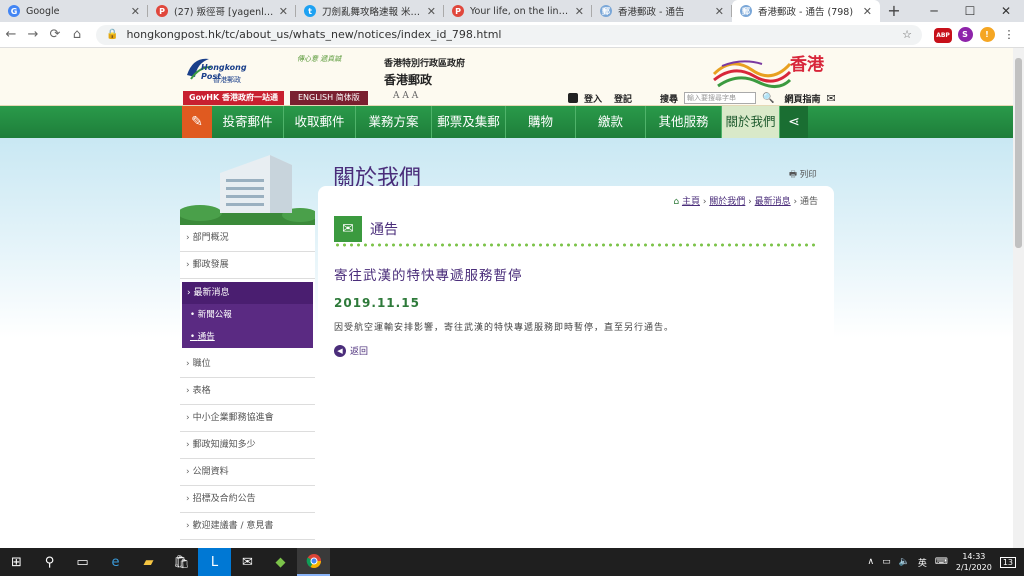 Image resolution: width=1024 pixels, height=576 pixels. Describe the element at coordinates (458, 11) in the screenshot. I see `plurk-icon: P` at that location.